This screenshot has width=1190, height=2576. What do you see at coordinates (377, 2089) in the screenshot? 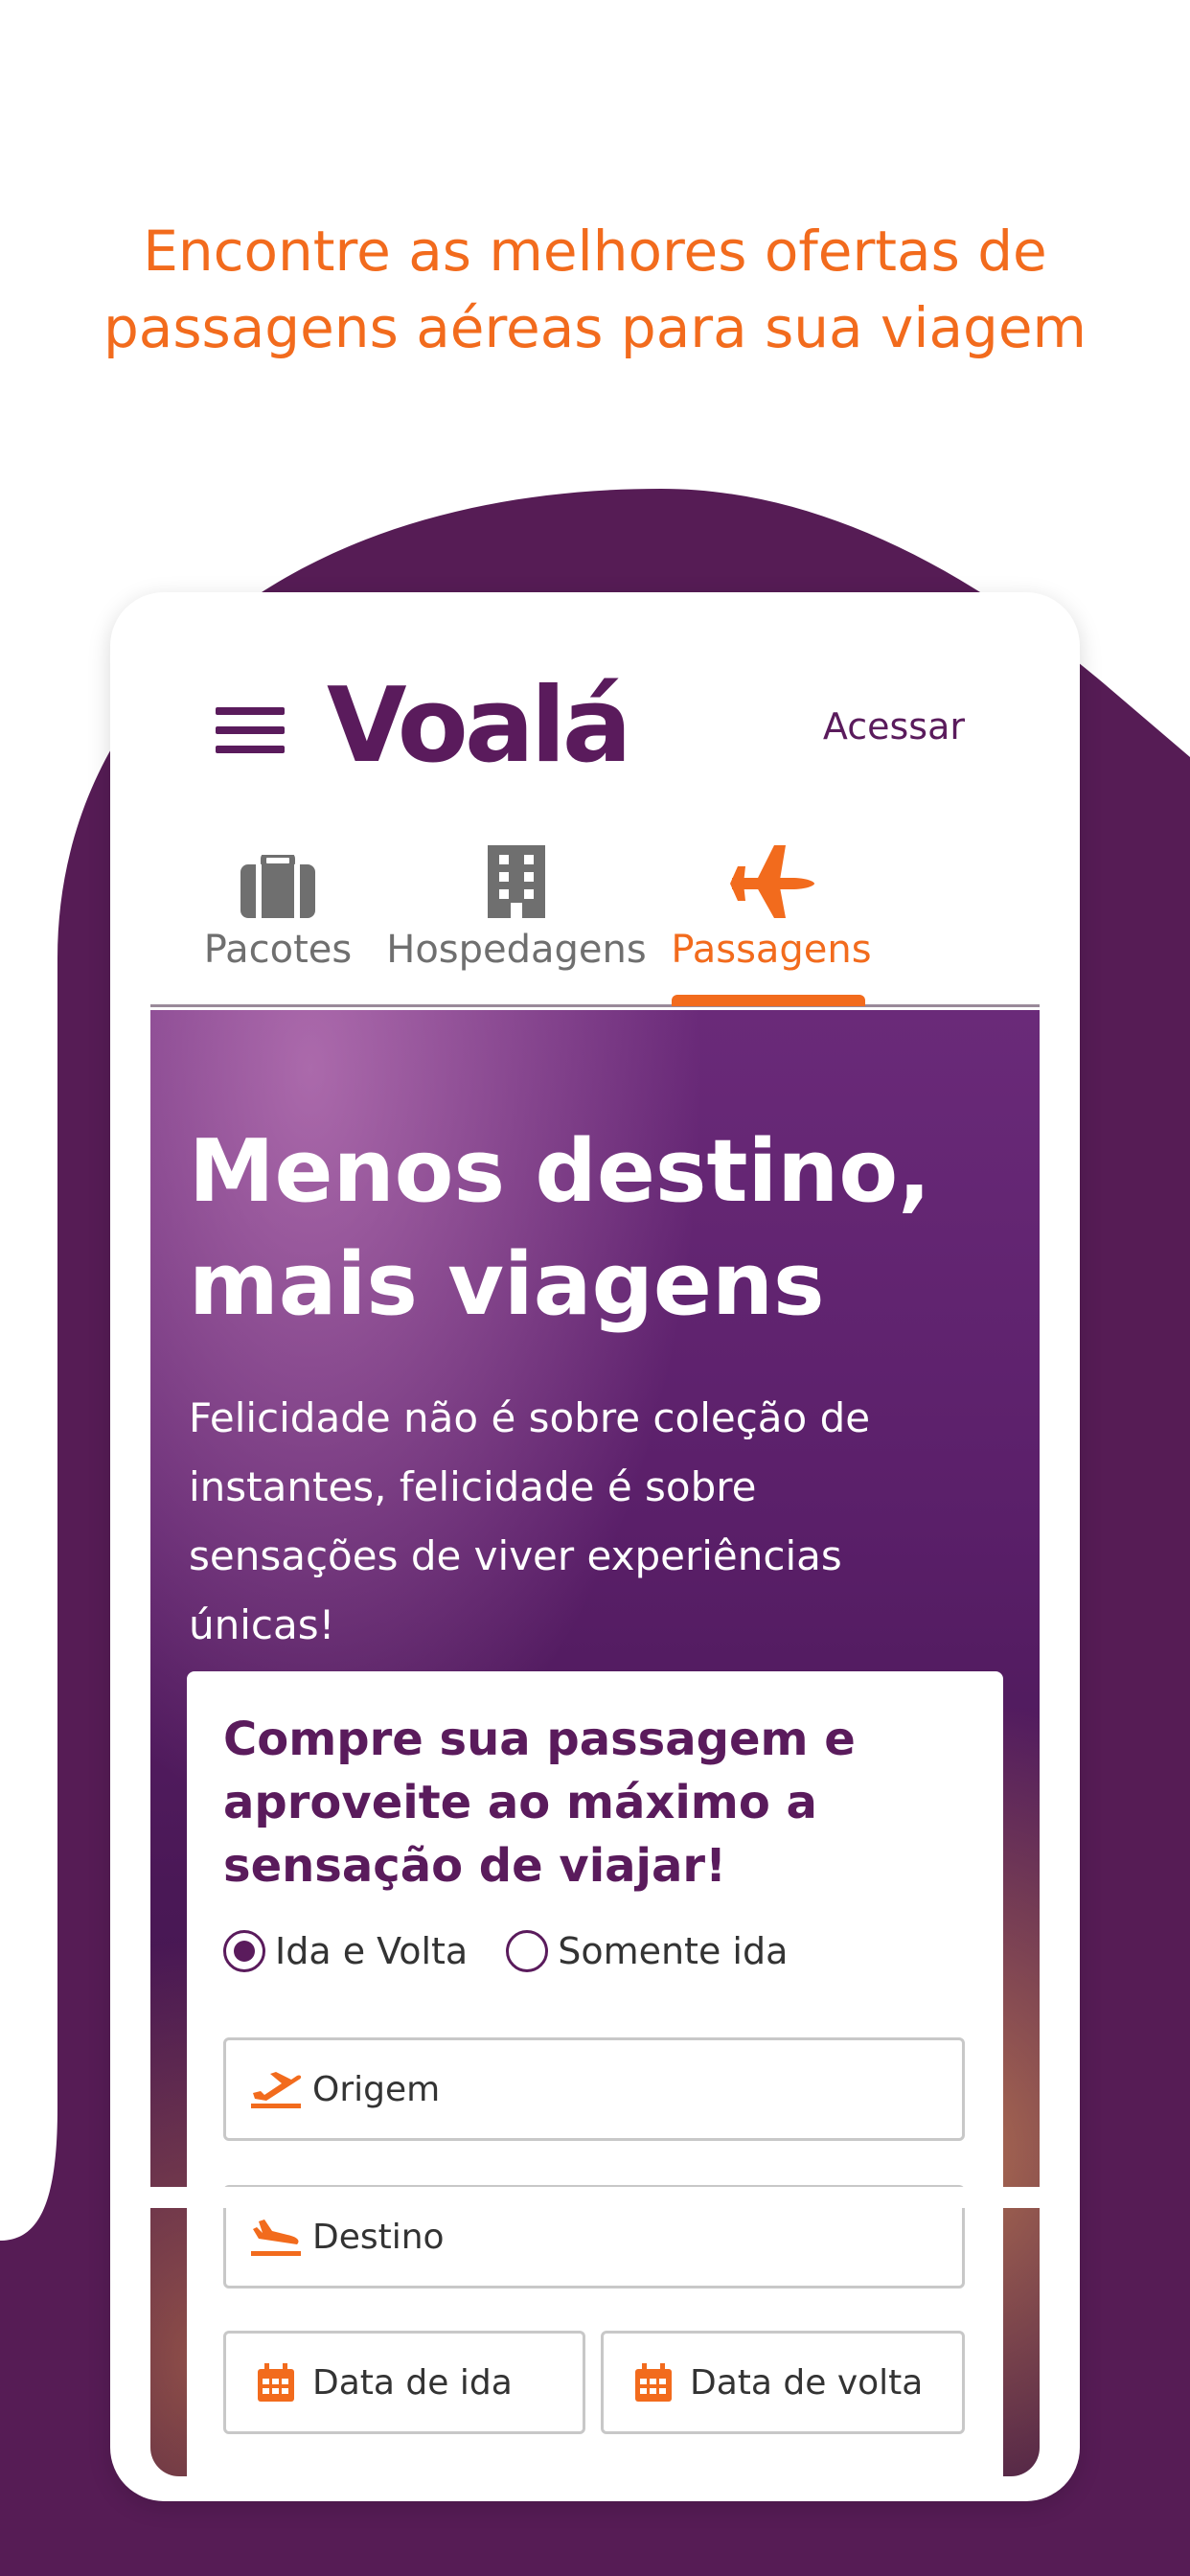
I see `origin-placeholder: Origem` at bounding box center [377, 2089].